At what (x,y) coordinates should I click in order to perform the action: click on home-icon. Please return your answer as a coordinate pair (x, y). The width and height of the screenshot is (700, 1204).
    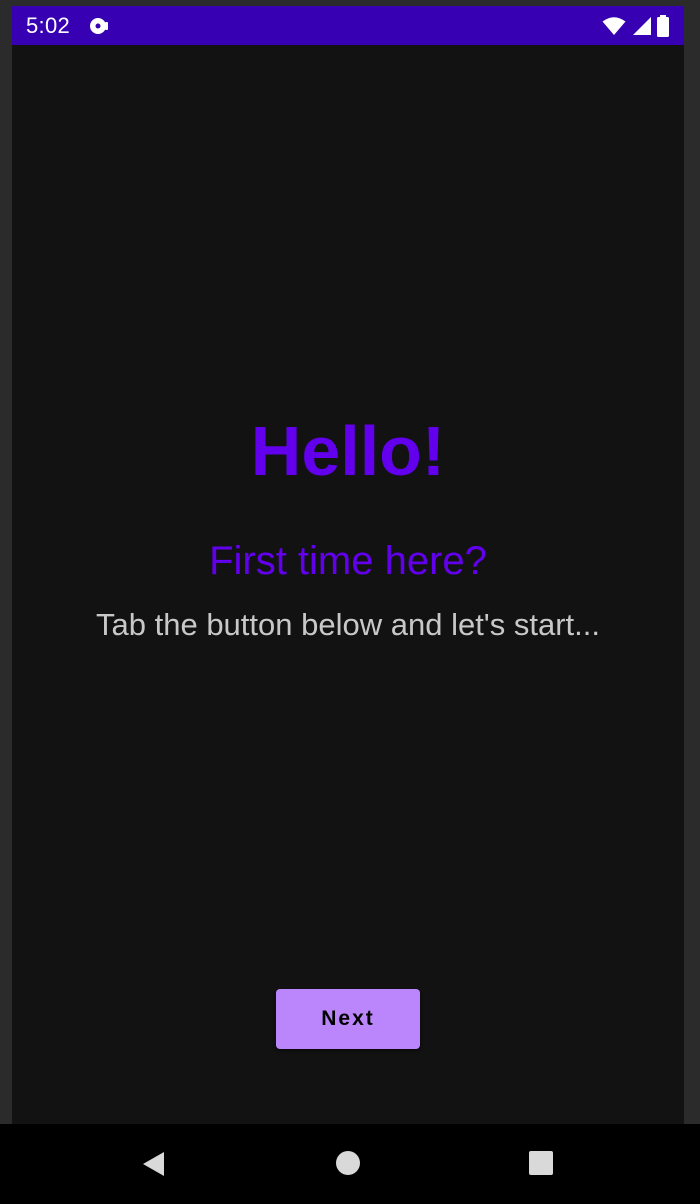
    Looking at the image, I should click on (348, 1163).